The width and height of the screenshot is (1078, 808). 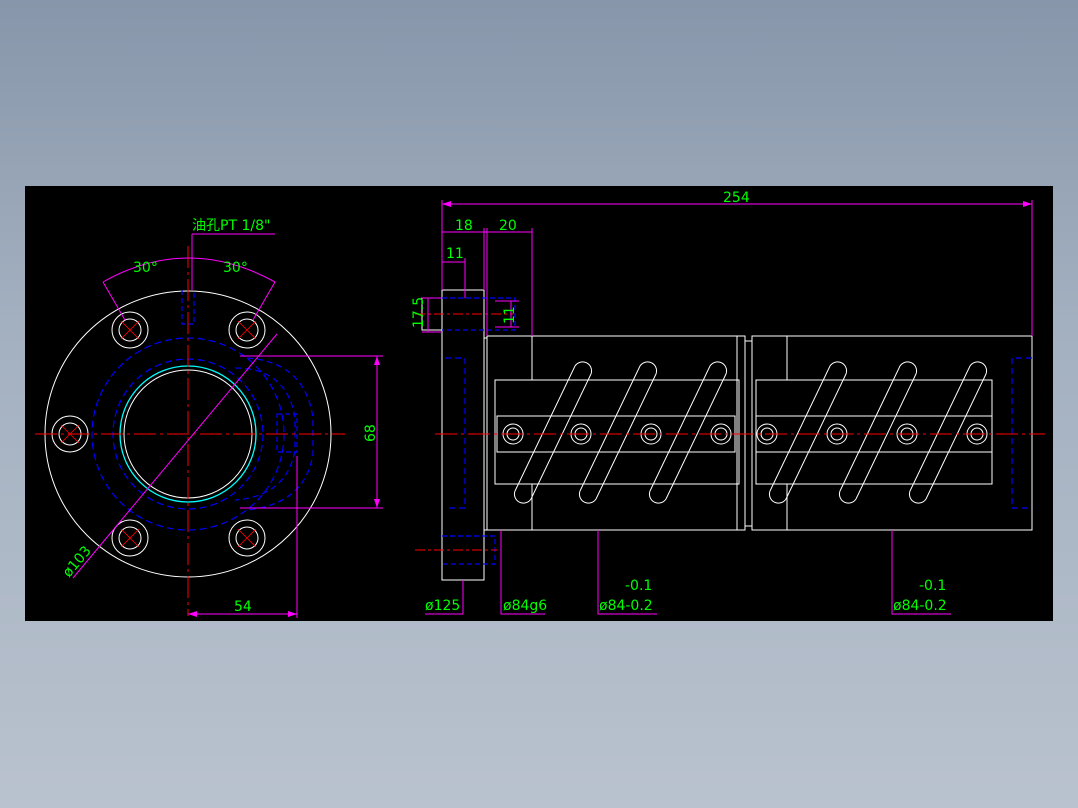 I want to click on dim-68-label: 68, so click(x=371, y=433).